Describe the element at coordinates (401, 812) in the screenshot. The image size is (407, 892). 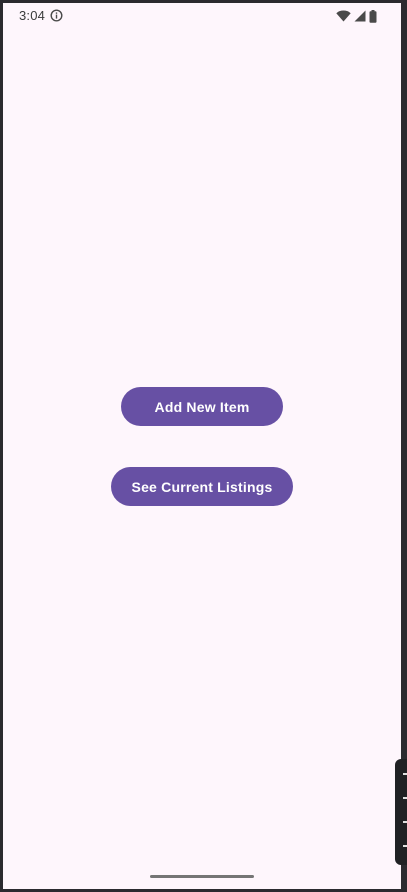
I see `side-overlay-tab` at that location.